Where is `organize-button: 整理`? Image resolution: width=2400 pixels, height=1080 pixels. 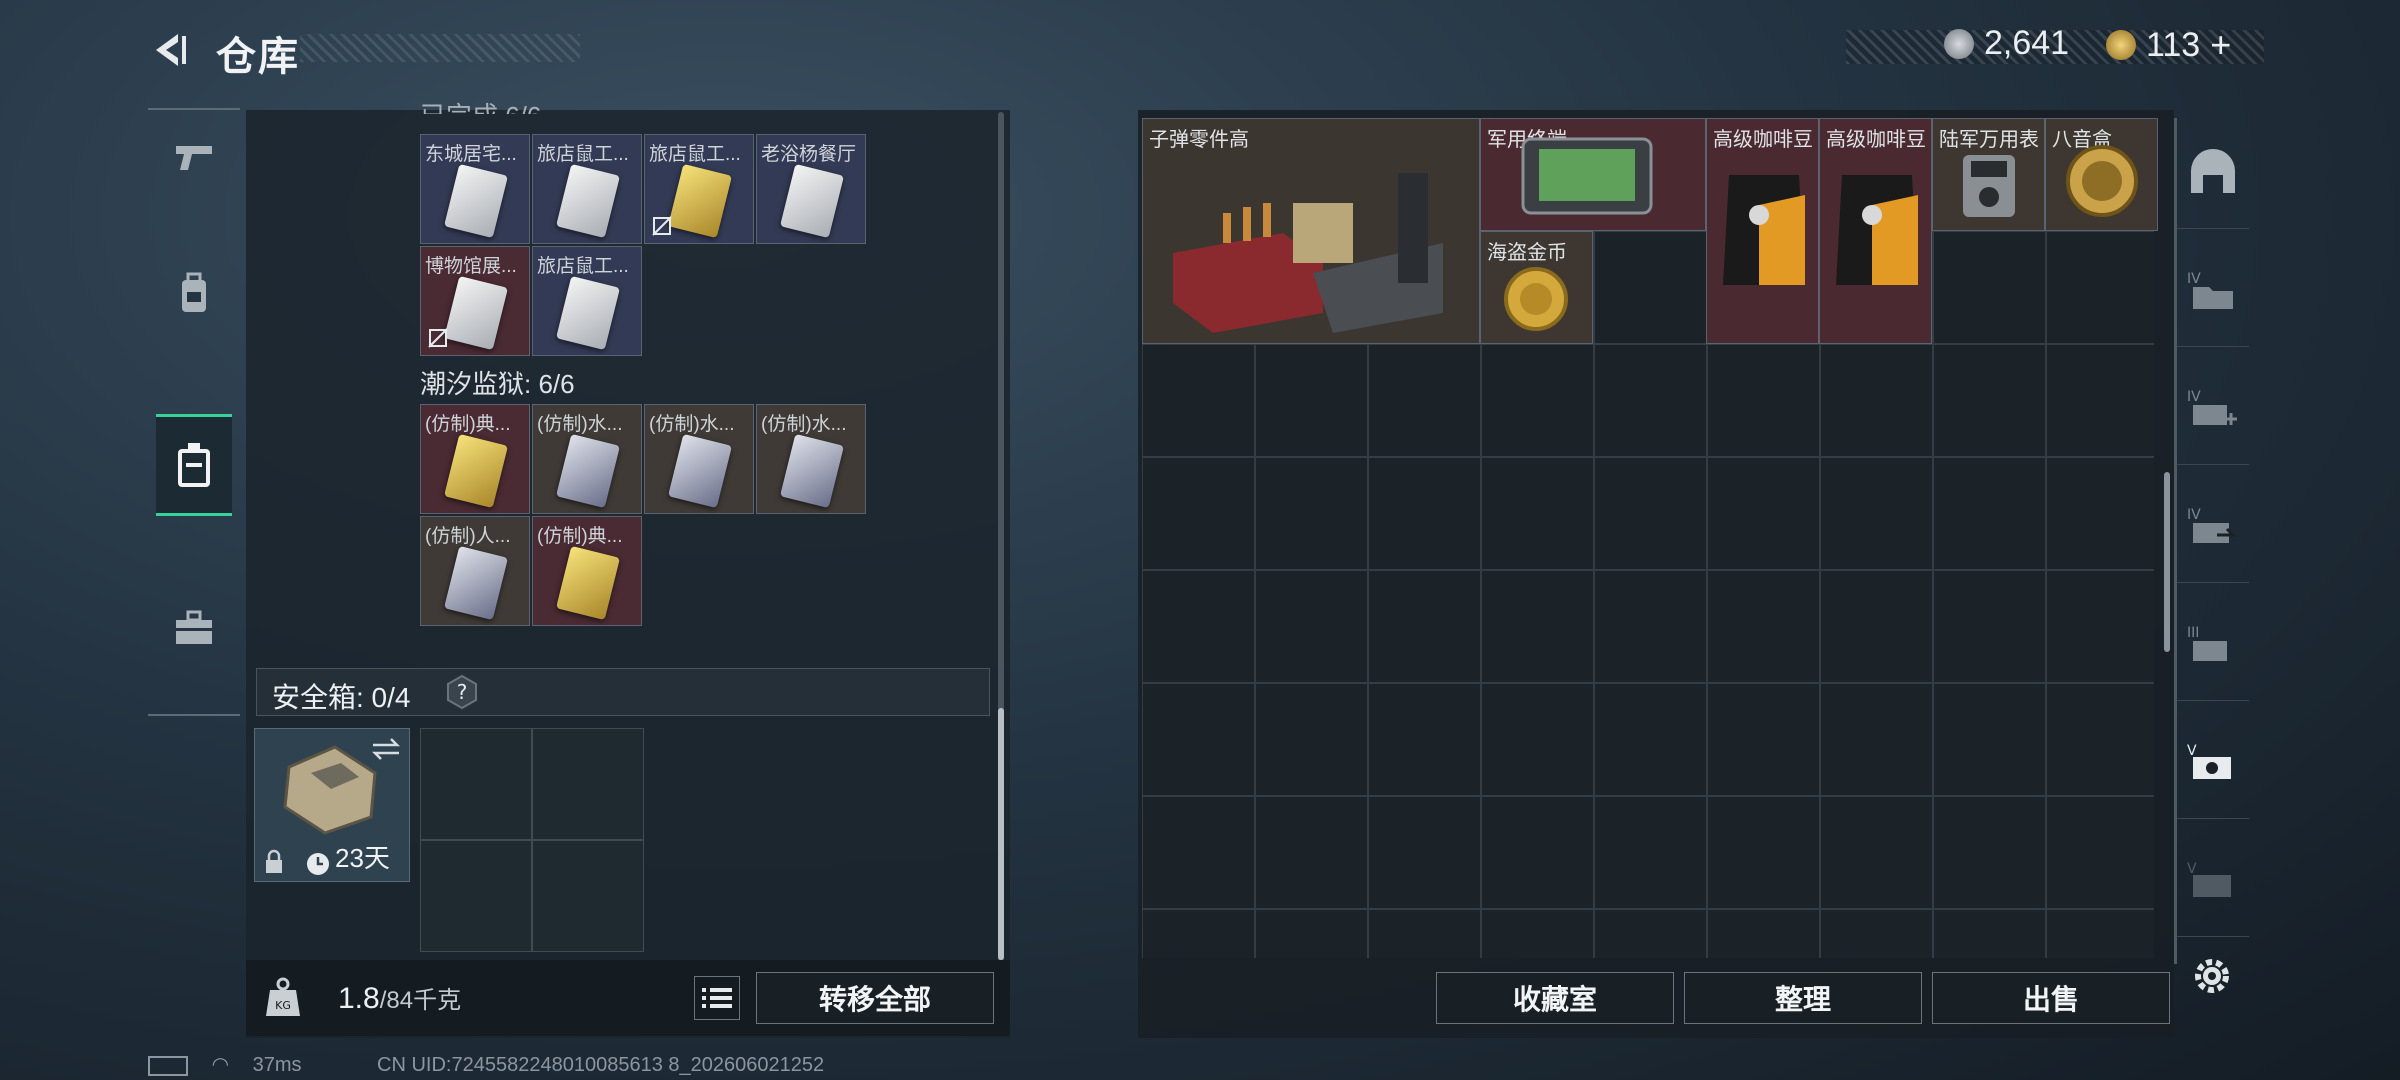 organize-button: 整理 is located at coordinates (1803, 998).